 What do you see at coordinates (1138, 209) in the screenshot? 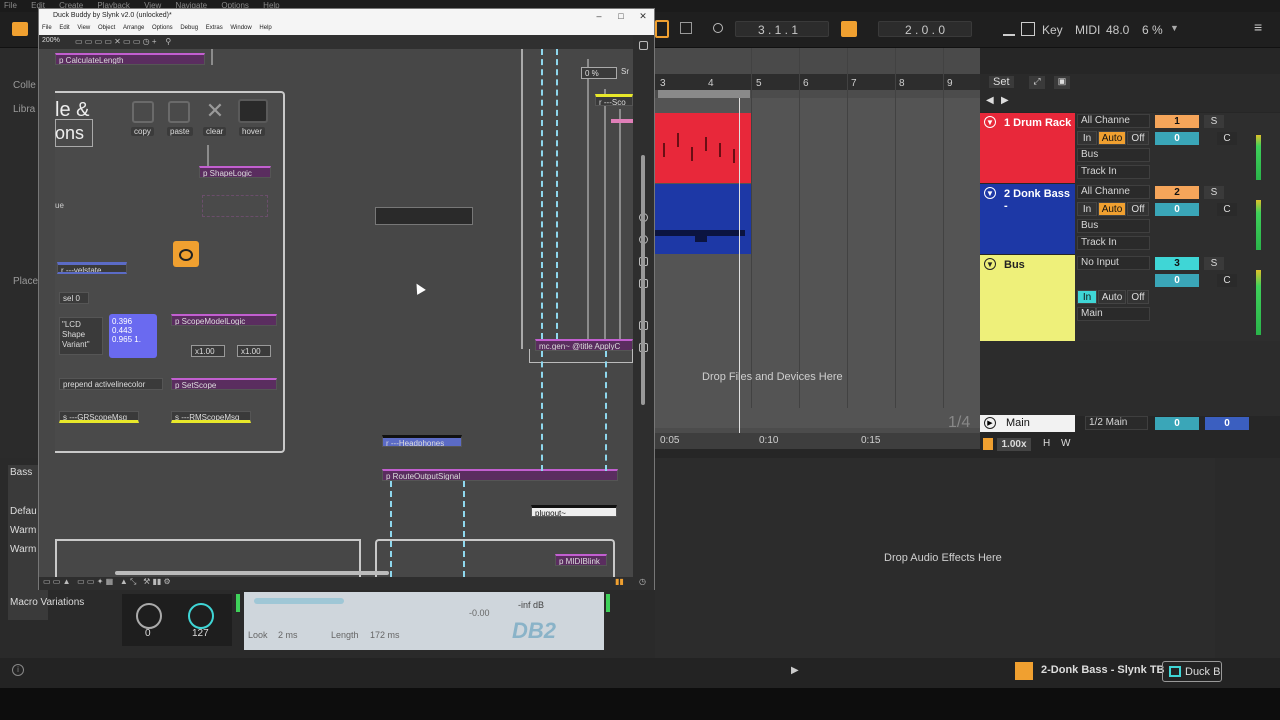
I see `track-2-monitor-off: Off` at bounding box center [1138, 209].